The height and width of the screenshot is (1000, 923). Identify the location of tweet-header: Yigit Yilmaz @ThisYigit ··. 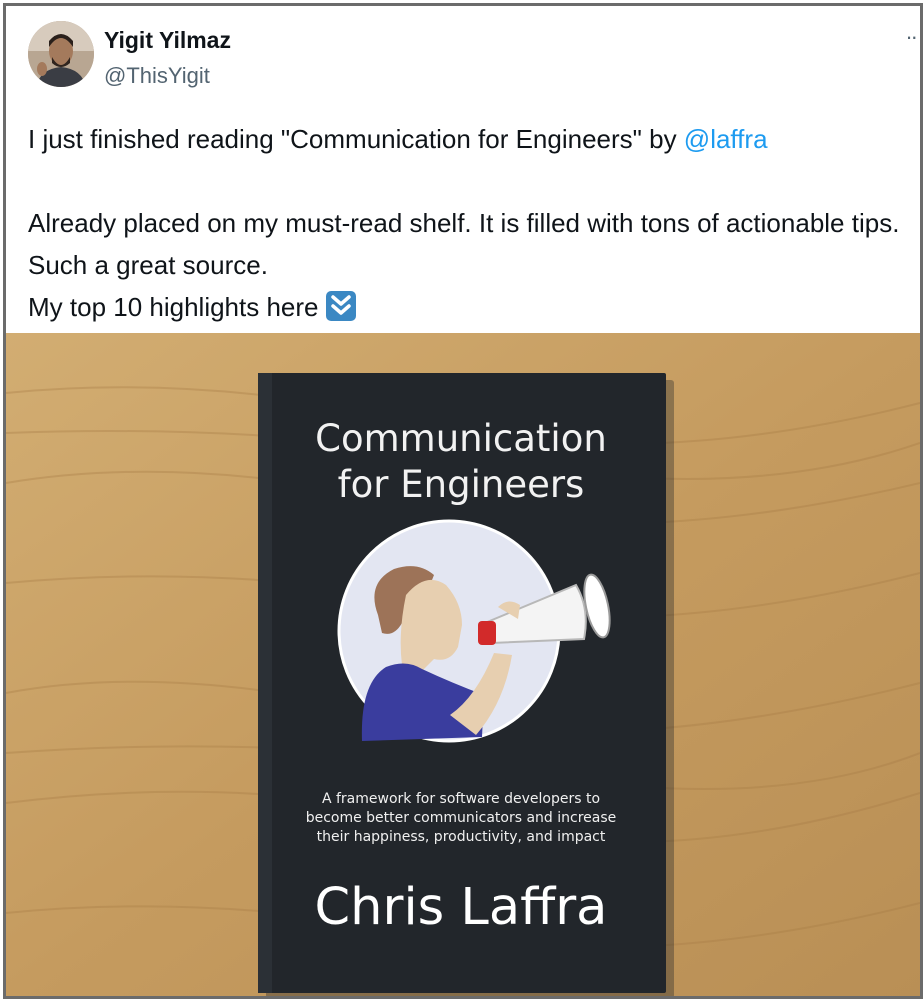
(463, 56).